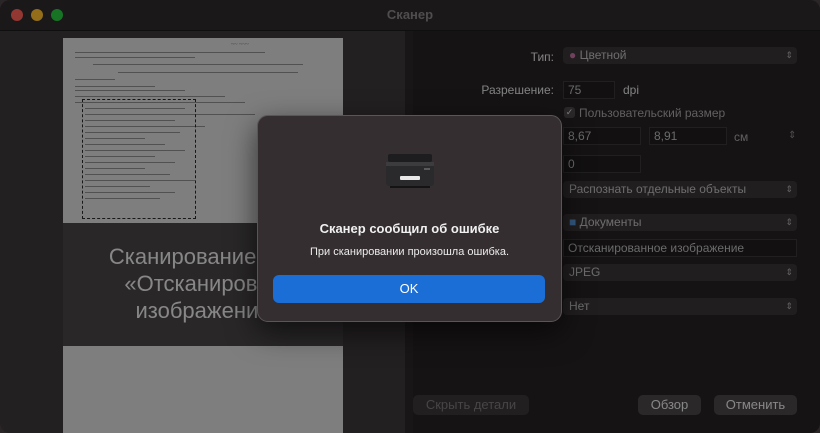 Image resolution: width=820 pixels, height=433 pixels. Describe the element at coordinates (409, 252) in the screenshot. I see `alert-message: При сканировании произошла ошибка.` at that location.